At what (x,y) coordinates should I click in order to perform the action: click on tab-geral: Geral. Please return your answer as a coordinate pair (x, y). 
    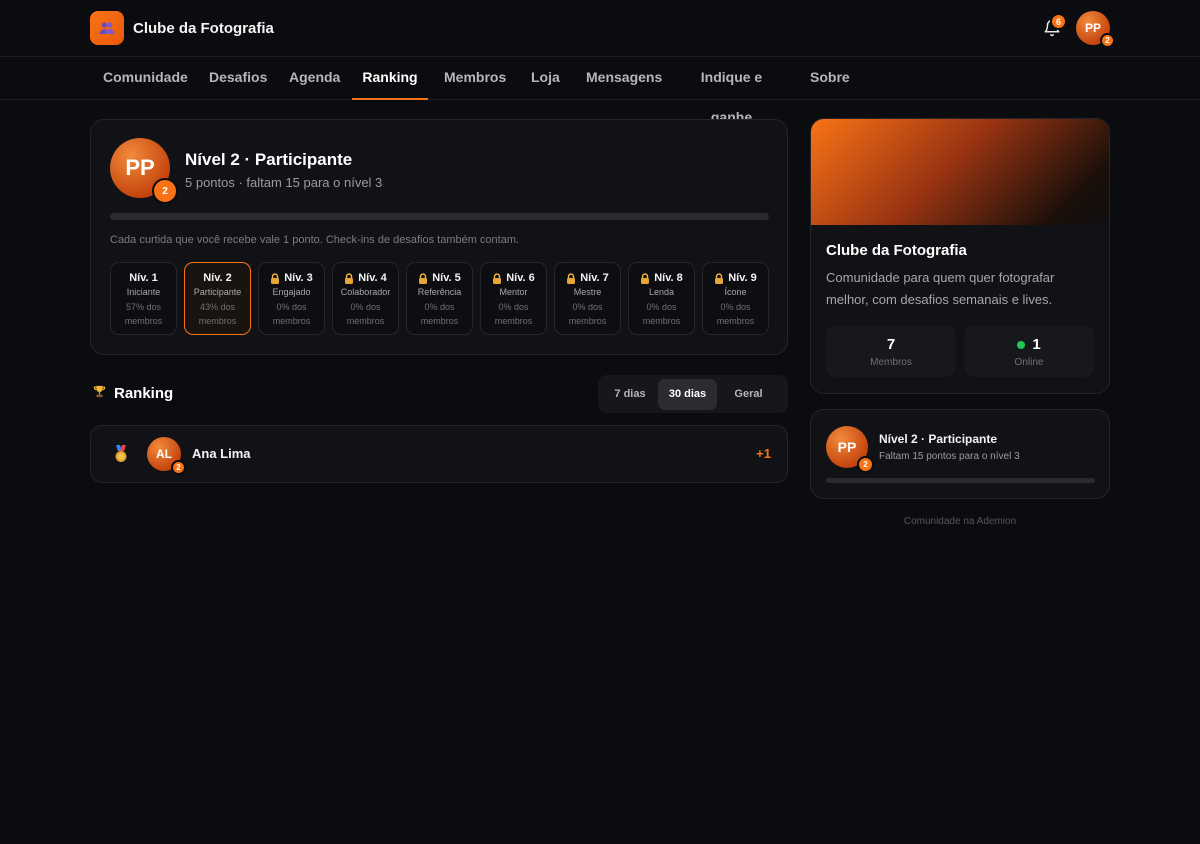
    Looking at the image, I should click on (748, 394).